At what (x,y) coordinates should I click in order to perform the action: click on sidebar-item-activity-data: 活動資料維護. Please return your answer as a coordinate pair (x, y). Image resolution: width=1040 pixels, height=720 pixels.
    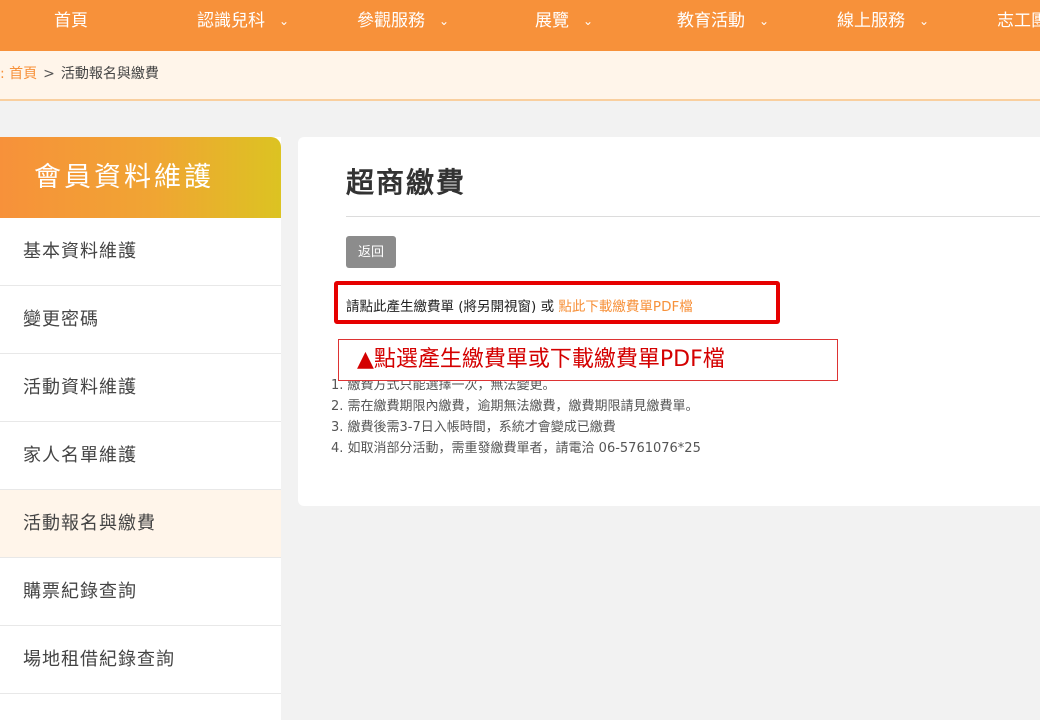
    Looking at the image, I should click on (140, 388).